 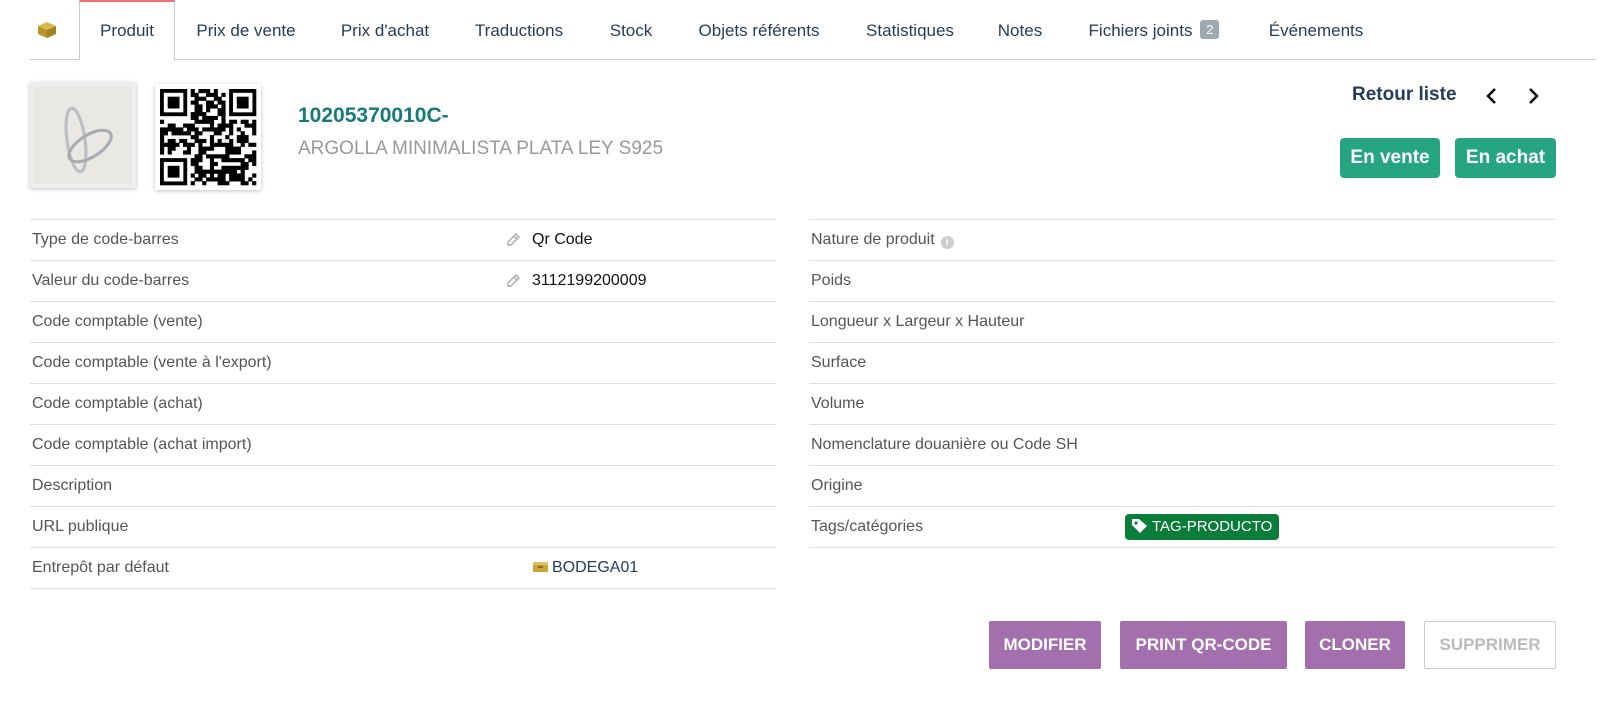 I want to click on field-row-customs-code: Nomenclature douanière ou Code SH, so click(x=1182, y=445).